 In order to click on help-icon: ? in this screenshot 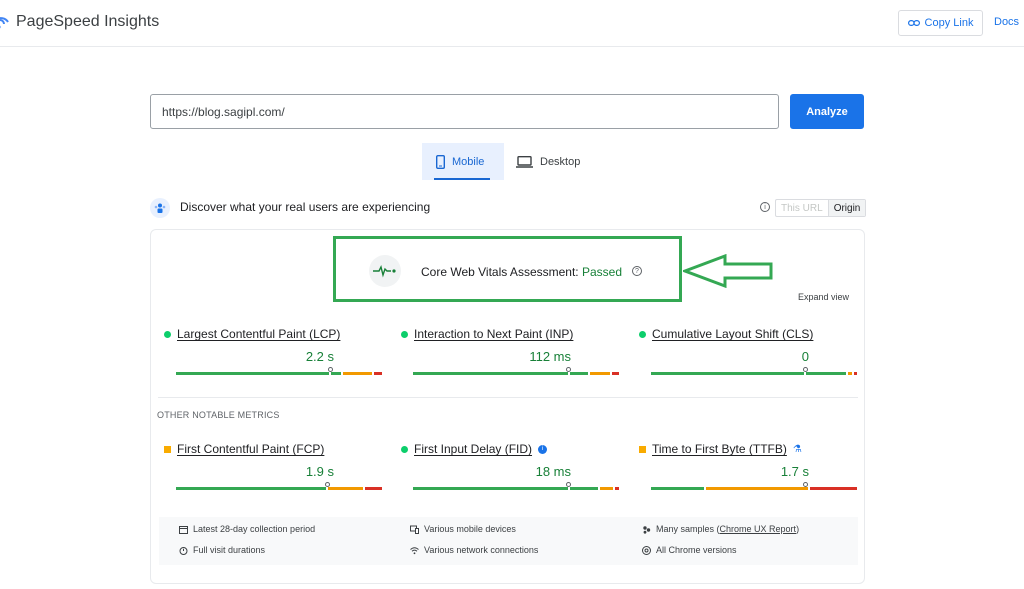, I will do `click(637, 271)`.